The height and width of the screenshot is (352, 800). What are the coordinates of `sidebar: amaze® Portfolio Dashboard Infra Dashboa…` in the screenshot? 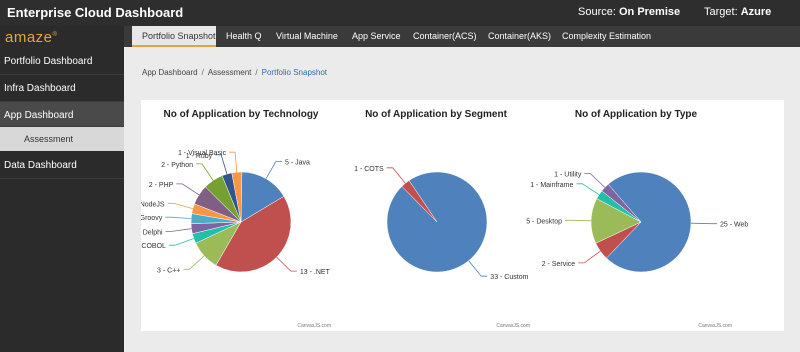 It's located at (62, 189).